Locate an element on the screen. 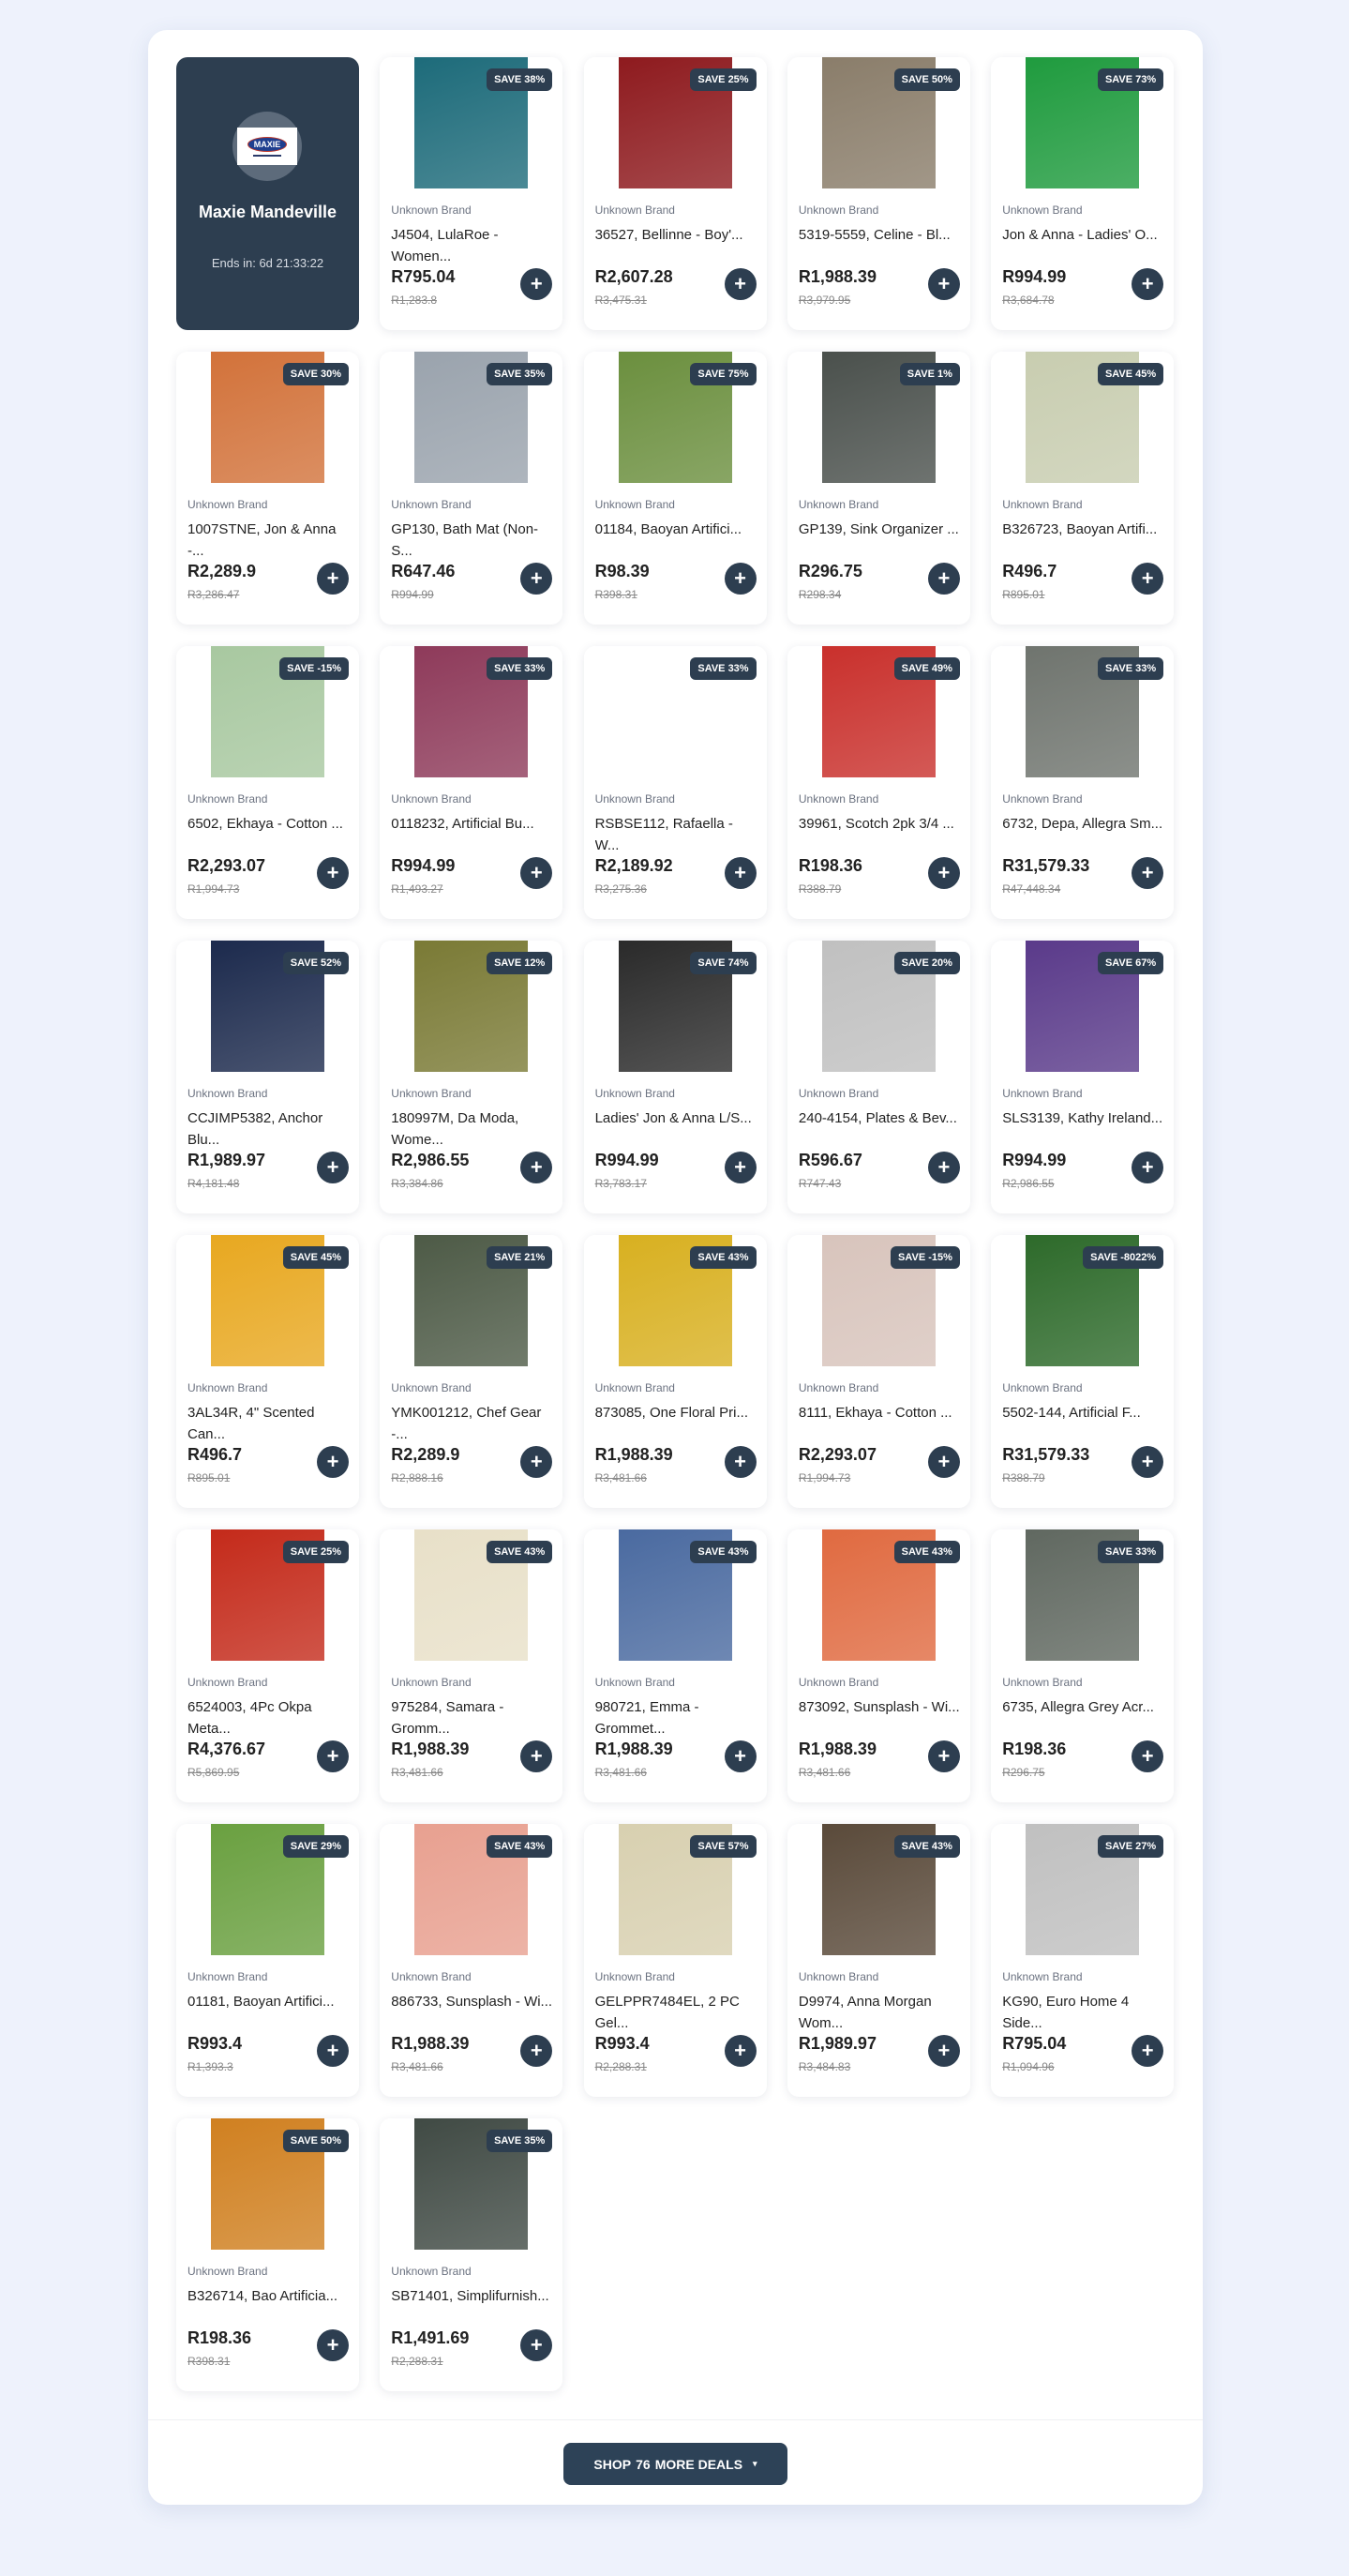 Image resolution: width=1349 pixels, height=2576 pixels. product-image: SAVE 67% is located at coordinates (1083, 1006).